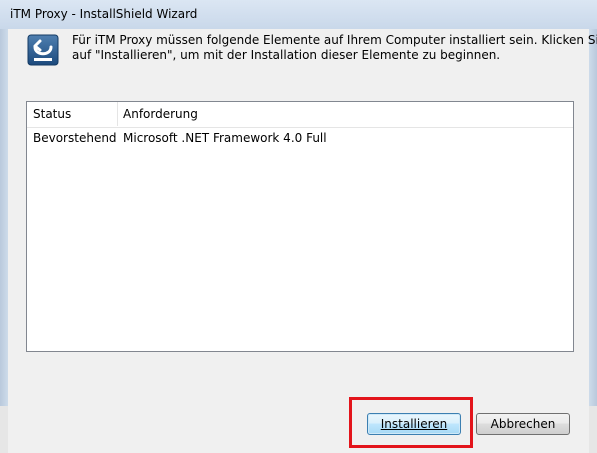 This screenshot has height=453, width=597. What do you see at coordinates (4, 241) in the screenshot?
I see `window-frame-left` at bounding box center [4, 241].